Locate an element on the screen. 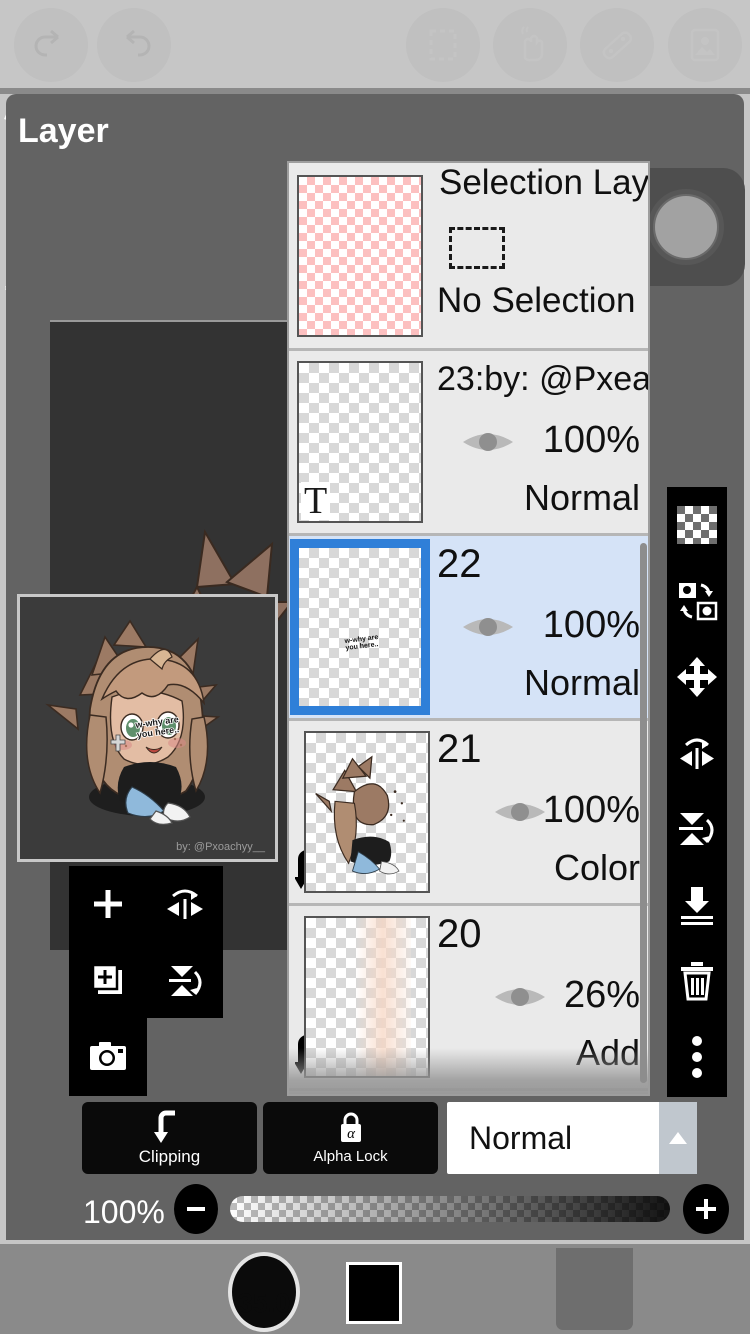 Image resolution: width=750 pixels, height=1334 pixels. layer-thumbnail-wrap: T is located at coordinates (360, 442).